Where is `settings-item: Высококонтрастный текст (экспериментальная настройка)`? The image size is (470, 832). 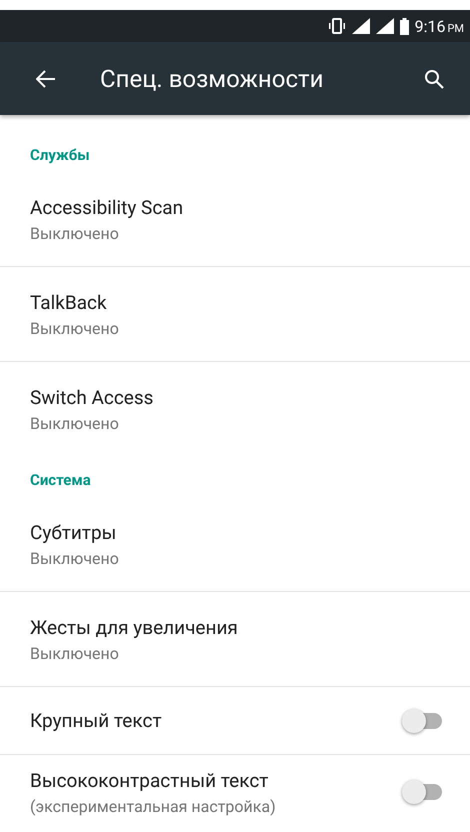 settings-item: Высококонтрастный текст (экспериментальная настройка) is located at coordinates (235, 792).